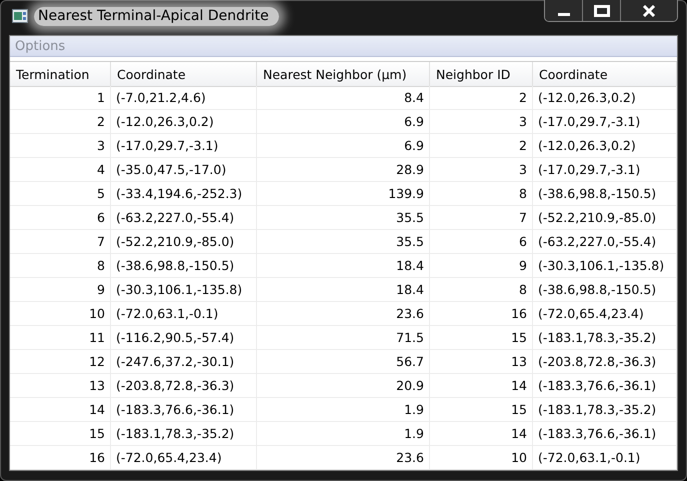 The height and width of the screenshot is (481, 687). Describe the element at coordinates (343, 338) in the screenshot. I see `table-cell: 71.5` at that location.